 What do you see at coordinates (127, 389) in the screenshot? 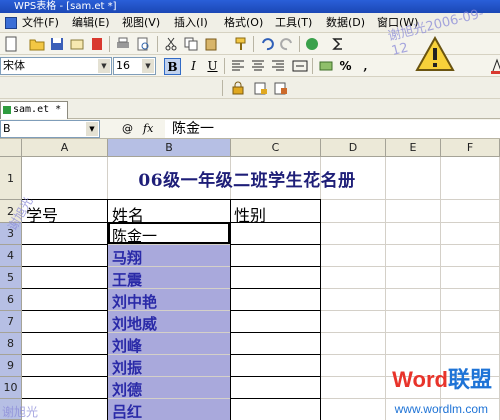
I see `name-cell-b10: 刘德` at bounding box center [127, 389].